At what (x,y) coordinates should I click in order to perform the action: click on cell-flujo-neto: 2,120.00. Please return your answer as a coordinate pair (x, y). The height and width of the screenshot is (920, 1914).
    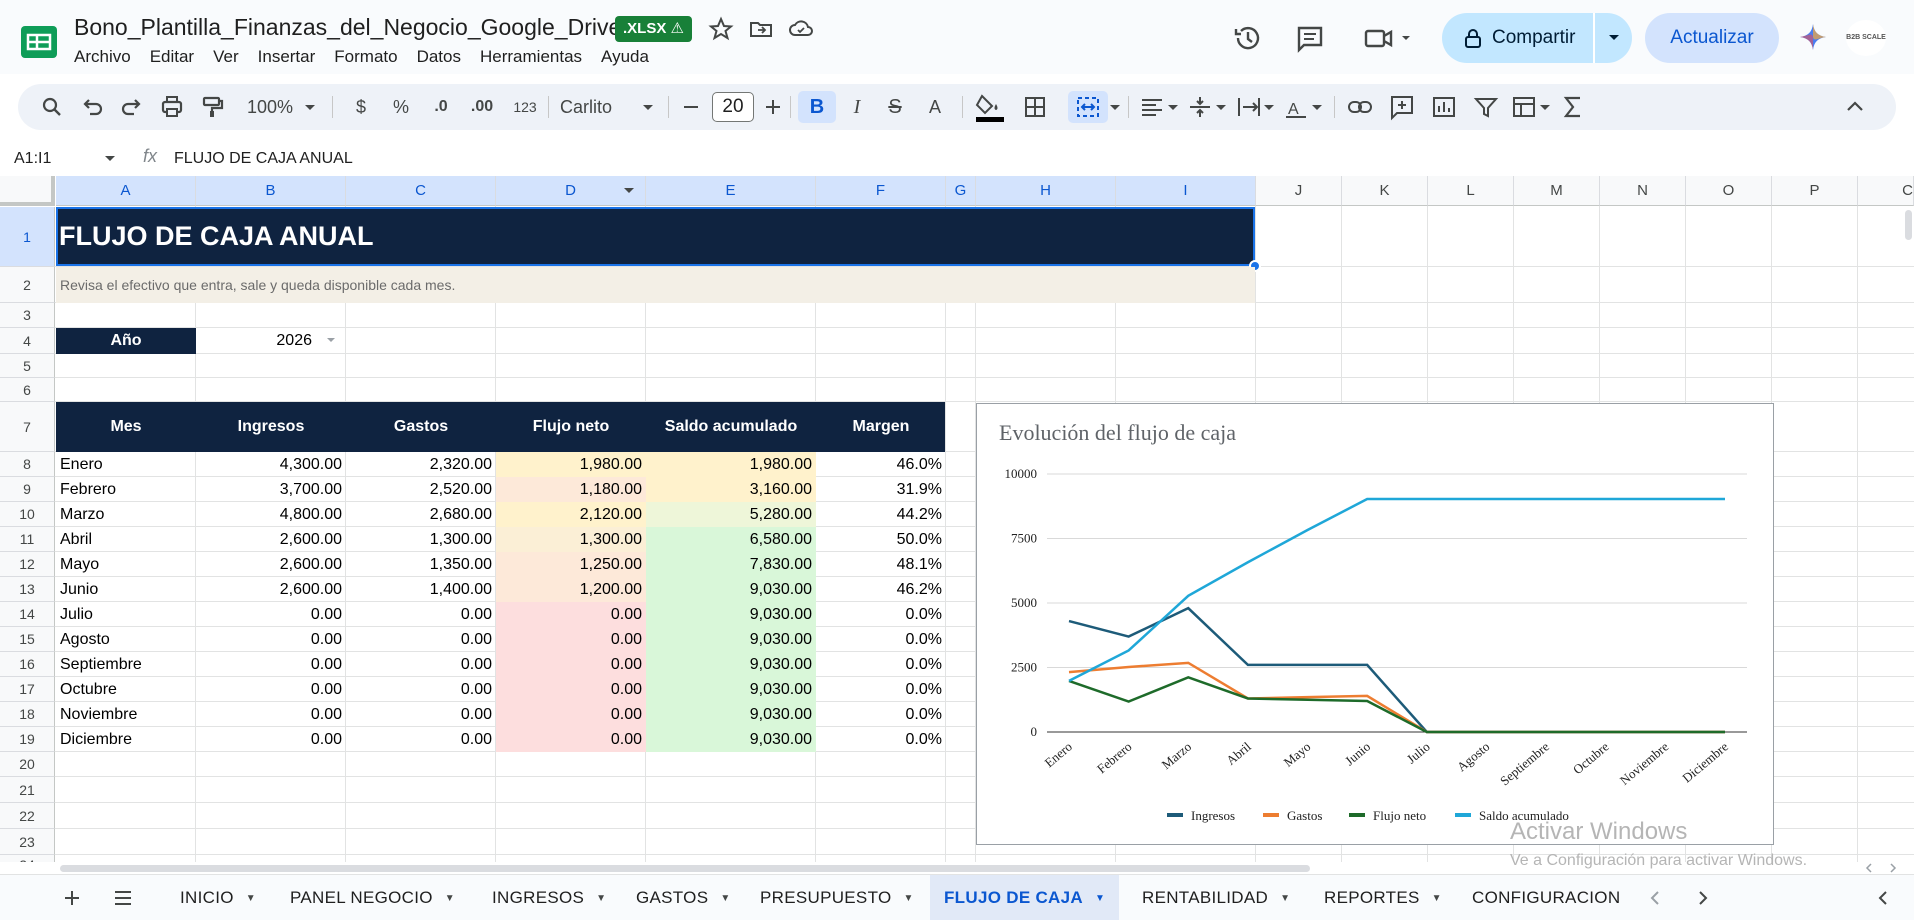
    Looking at the image, I should click on (571, 514).